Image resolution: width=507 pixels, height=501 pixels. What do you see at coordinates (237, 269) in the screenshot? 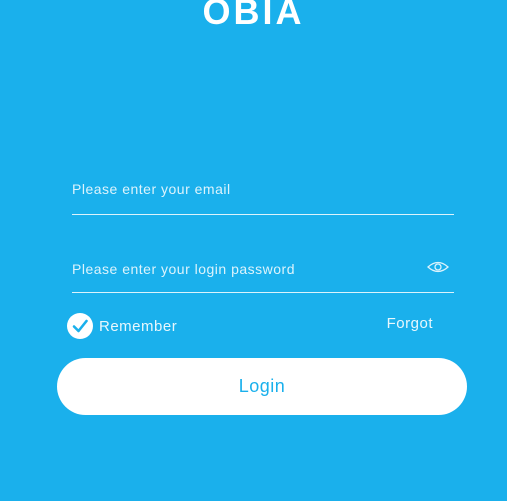
I see `password-input` at bounding box center [237, 269].